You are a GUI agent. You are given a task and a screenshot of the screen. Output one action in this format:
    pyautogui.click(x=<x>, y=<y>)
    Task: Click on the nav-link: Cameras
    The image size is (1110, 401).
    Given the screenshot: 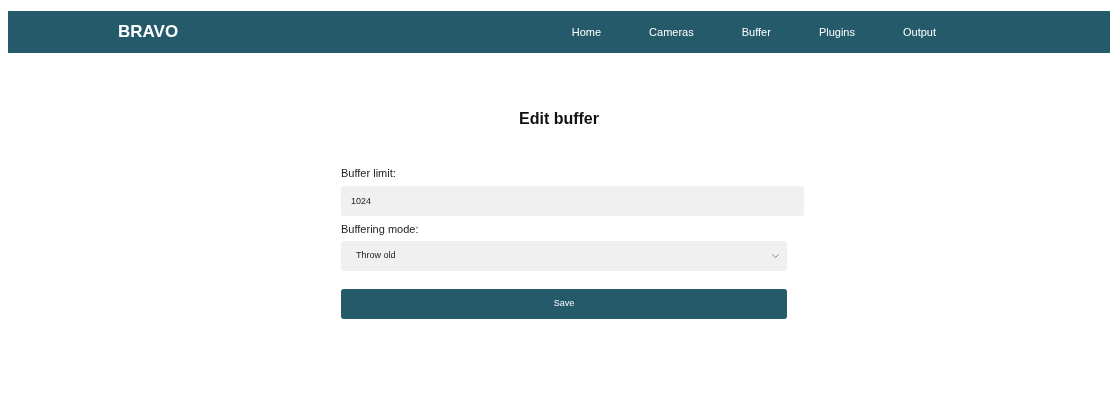 What is the action you would take?
    pyautogui.click(x=671, y=32)
    